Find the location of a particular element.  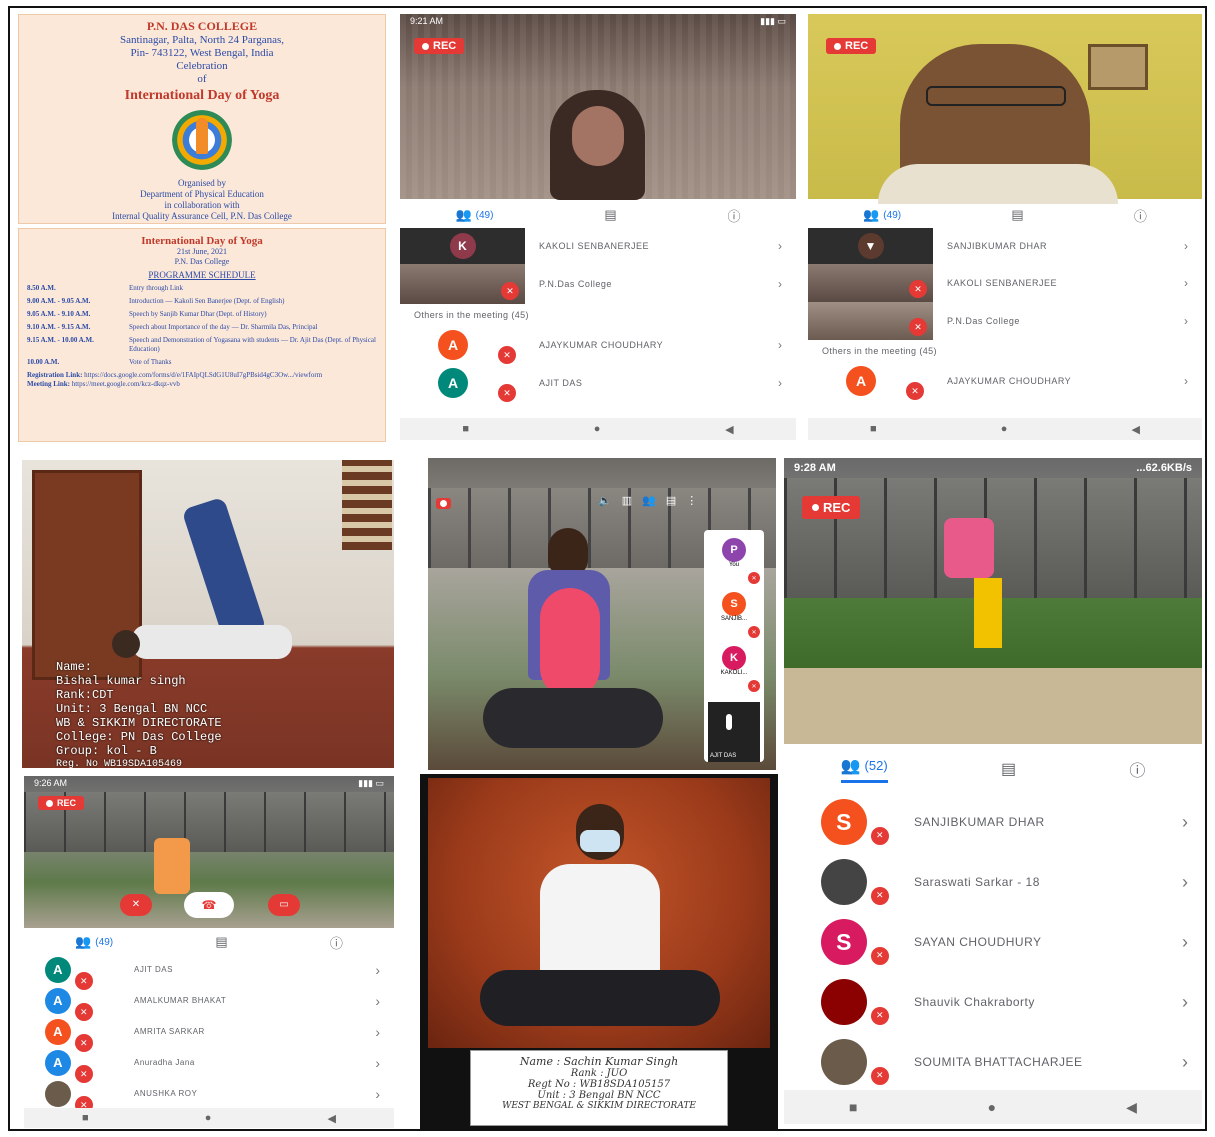

video-feed: 9:28 AM ...62.6KB/s REC is located at coordinates (993, 601).